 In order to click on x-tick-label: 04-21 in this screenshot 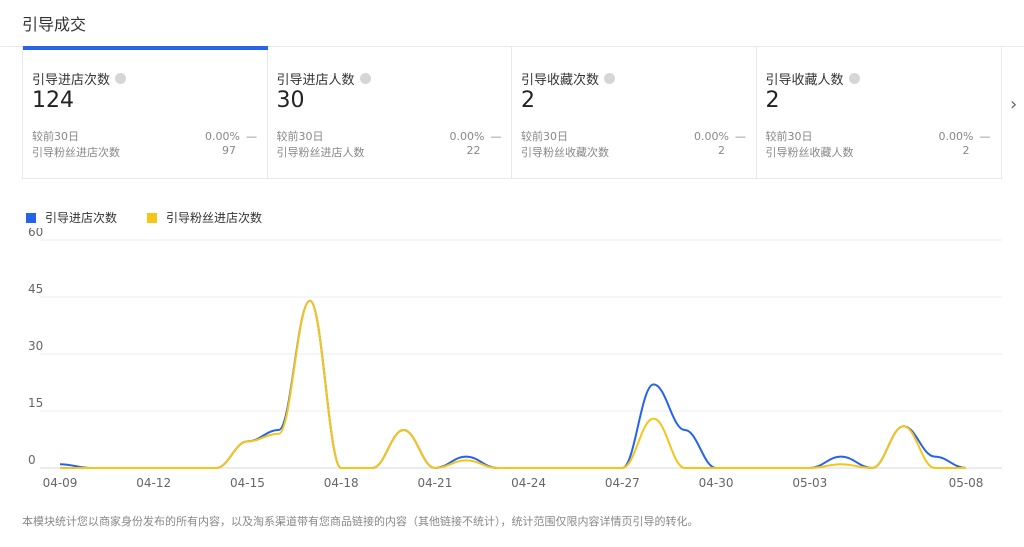, I will do `click(434, 483)`.